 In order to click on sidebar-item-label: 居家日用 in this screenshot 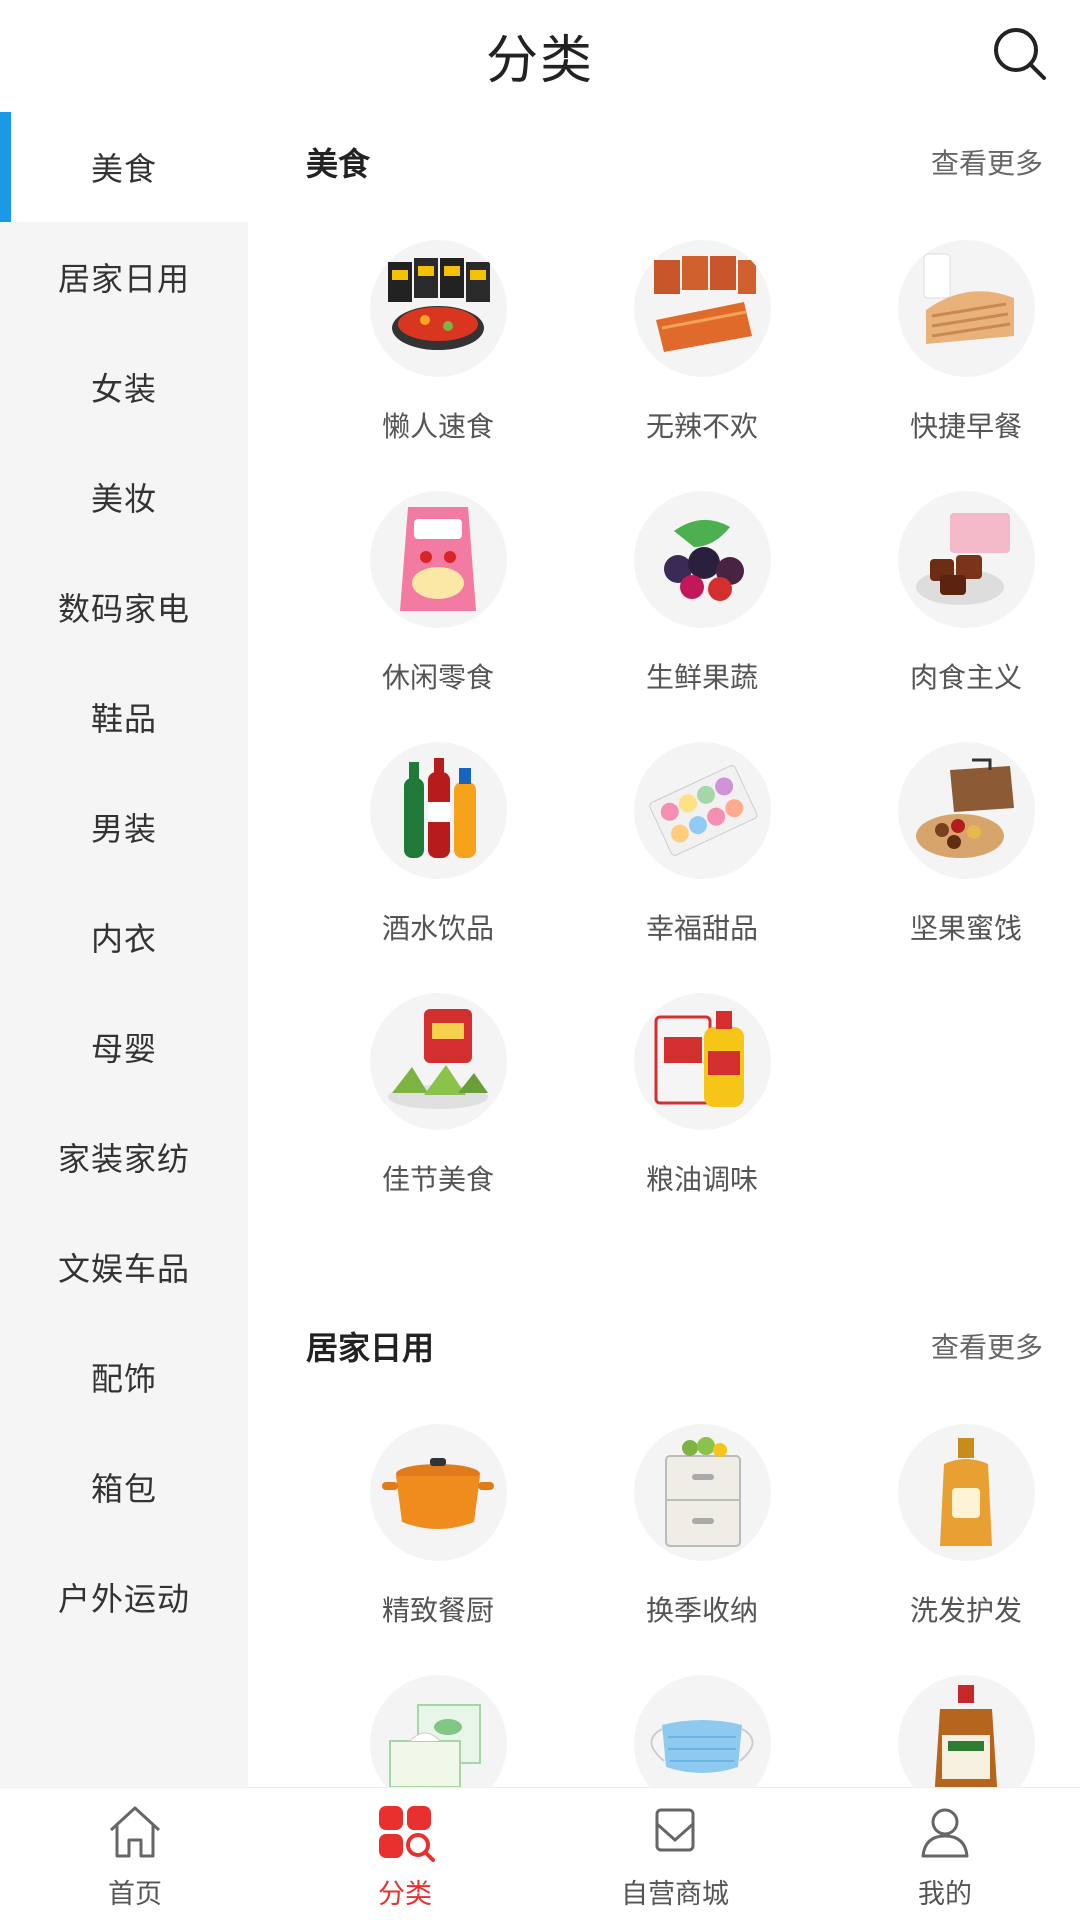, I will do `click(123, 279)`.